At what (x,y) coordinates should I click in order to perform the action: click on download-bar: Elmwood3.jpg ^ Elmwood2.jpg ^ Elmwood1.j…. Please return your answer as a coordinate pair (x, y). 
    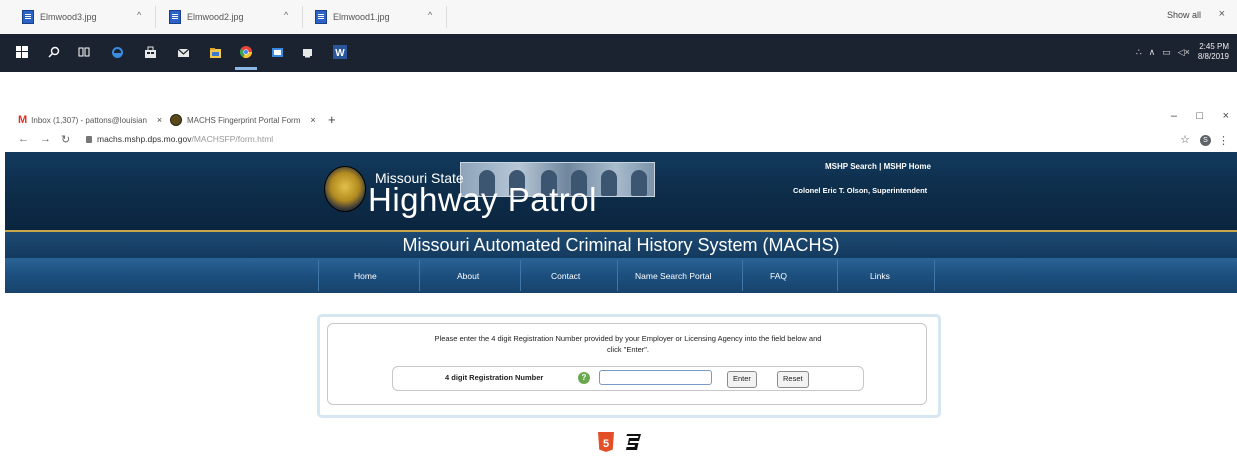
    Looking at the image, I should click on (618, 17).